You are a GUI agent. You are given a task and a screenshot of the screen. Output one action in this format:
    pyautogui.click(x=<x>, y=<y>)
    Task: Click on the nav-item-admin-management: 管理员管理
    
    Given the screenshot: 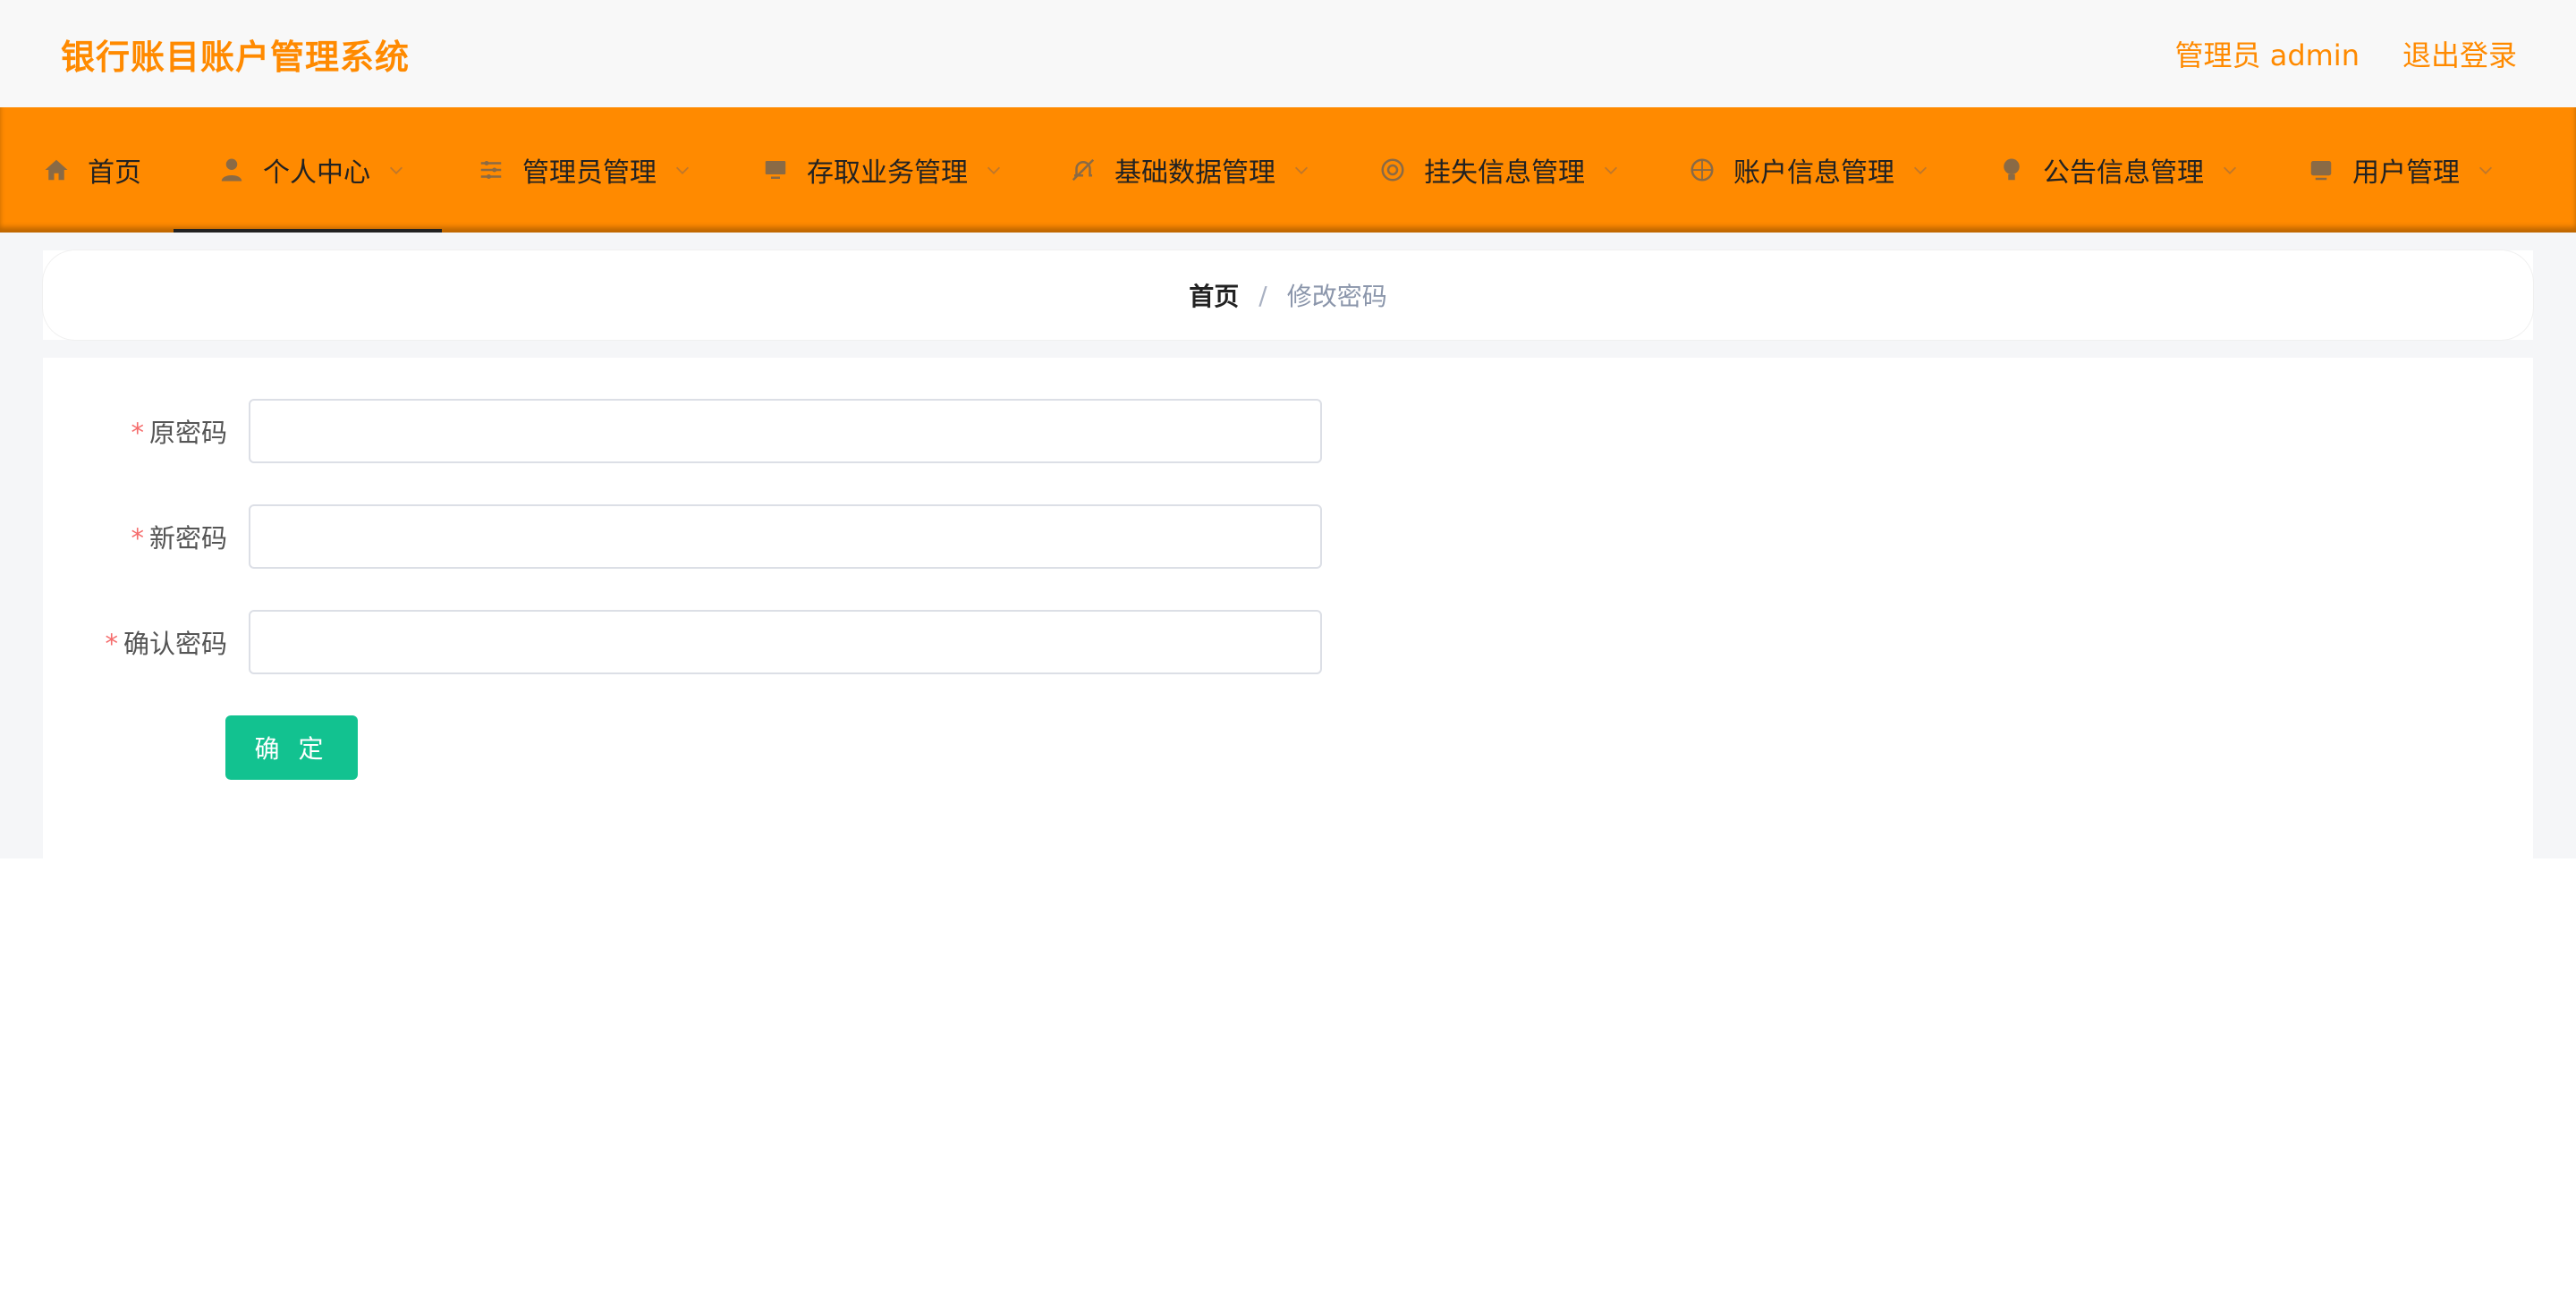 What is the action you would take?
    pyautogui.click(x=585, y=170)
    